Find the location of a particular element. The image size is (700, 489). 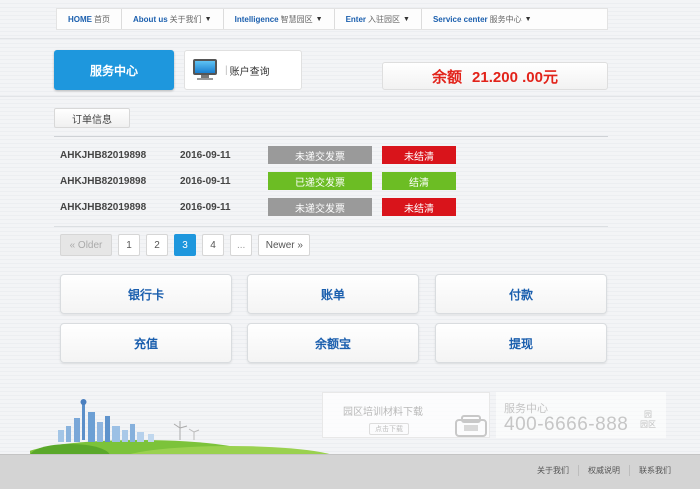

page-button-4: 4 is located at coordinates (213, 245).